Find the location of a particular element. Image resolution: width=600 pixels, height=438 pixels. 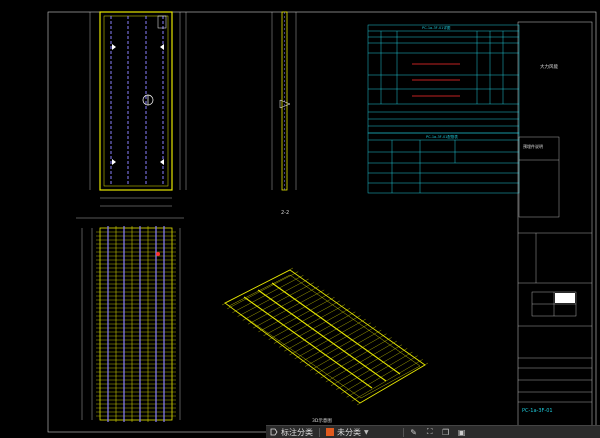

title-block is located at coordinates (555, 317).